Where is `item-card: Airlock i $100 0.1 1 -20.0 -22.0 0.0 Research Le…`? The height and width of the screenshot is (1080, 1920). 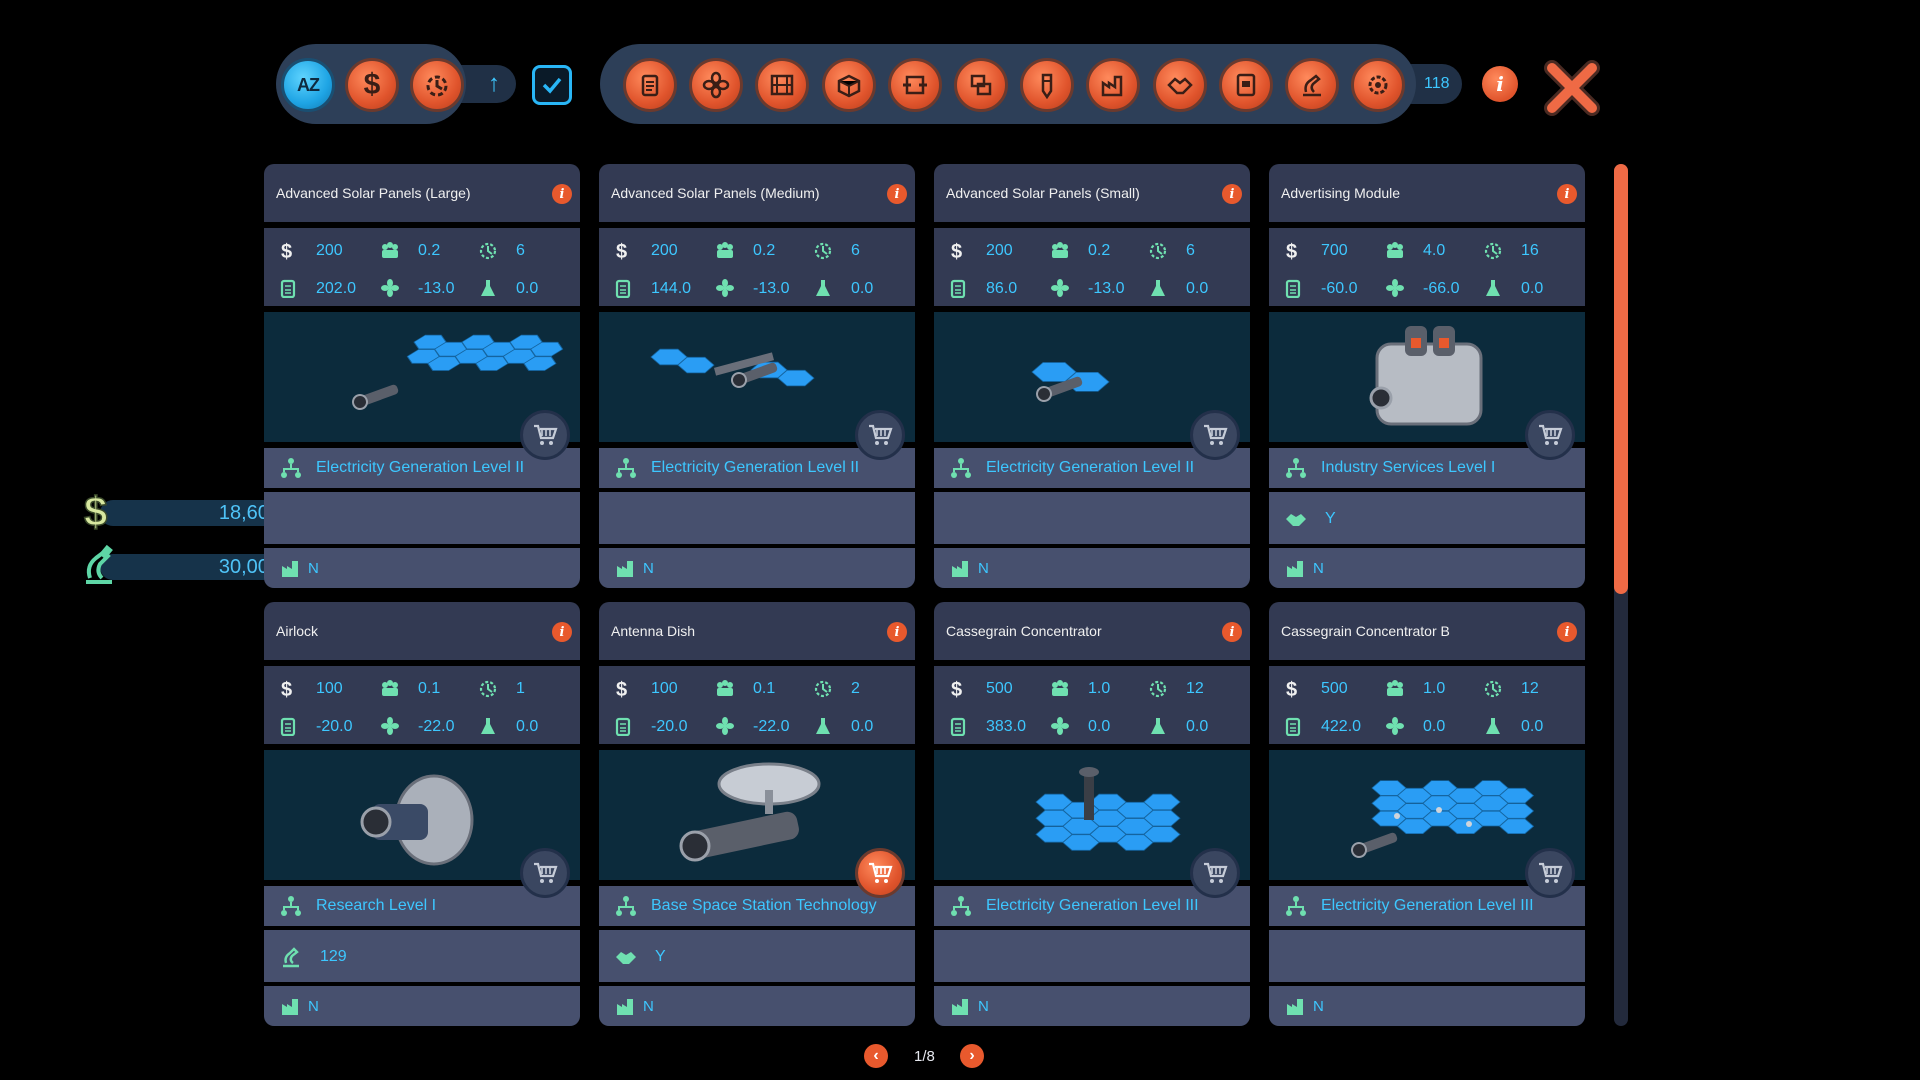
item-card: Airlock i $100 0.1 1 -20.0 -22.0 0.0 Research Le… is located at coordinates (422, 814).